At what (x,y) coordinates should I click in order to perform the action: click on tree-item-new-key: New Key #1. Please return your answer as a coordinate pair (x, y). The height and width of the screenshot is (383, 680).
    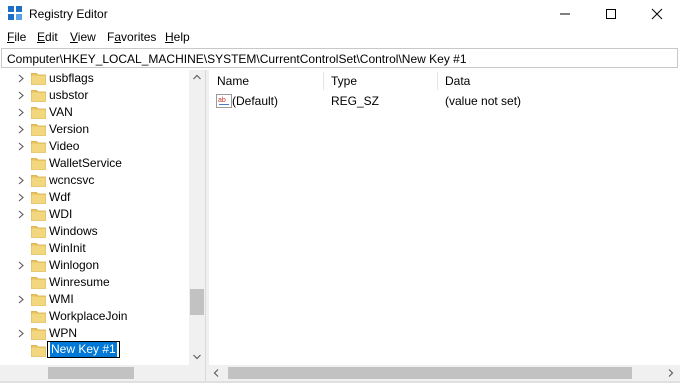
    Looking at the image, I should click on (95, 350).